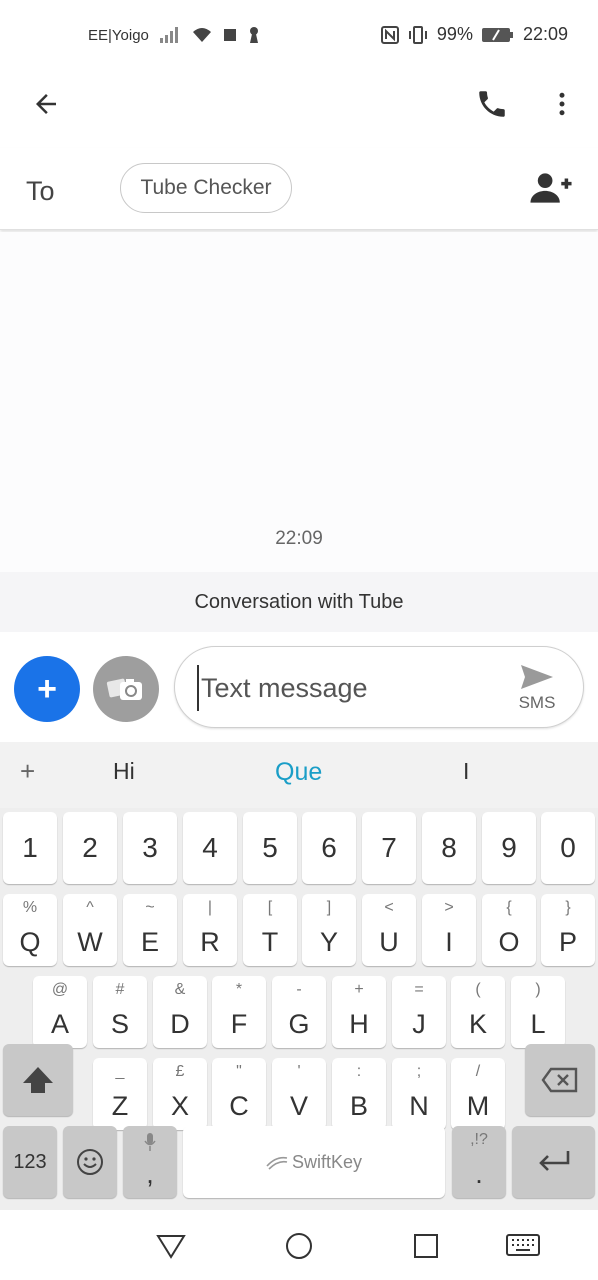 The height and width of the screenshot is (1280, 598). I want to click on enter-icon, so click(553, 1161).